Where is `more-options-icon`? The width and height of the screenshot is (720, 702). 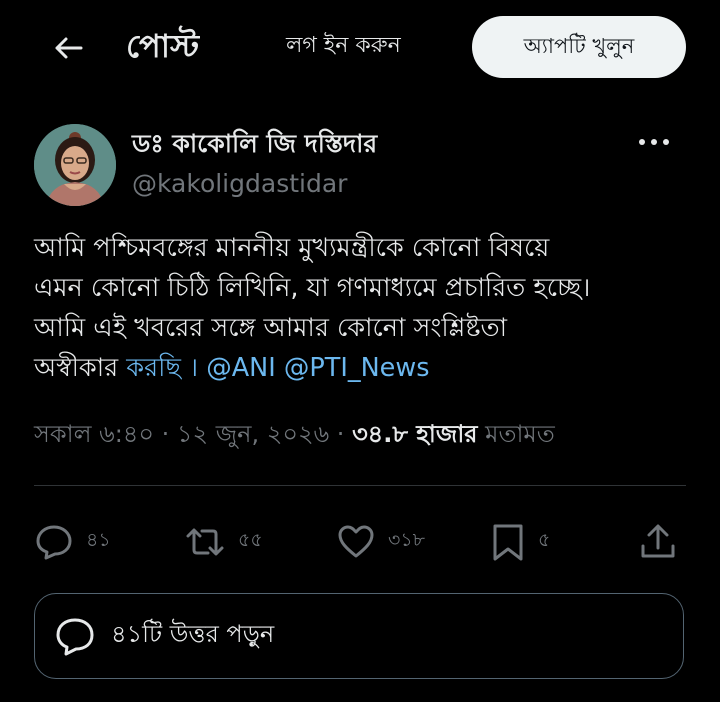
more-options-icon is located at coordinates (654, 142).